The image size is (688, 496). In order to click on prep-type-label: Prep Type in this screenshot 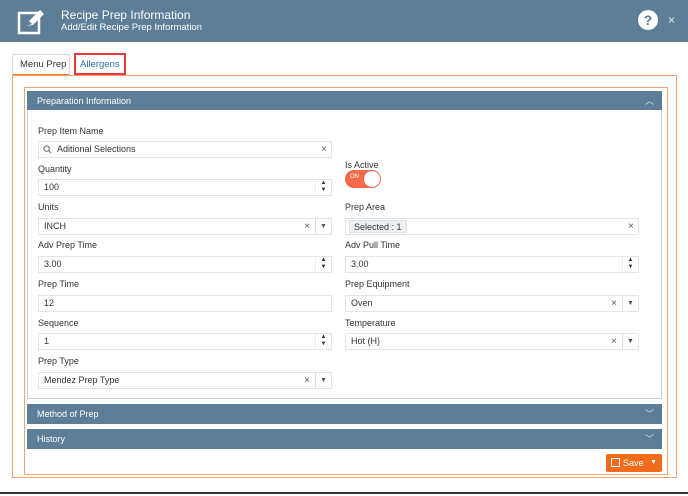, I will do `click(58, 361)`.